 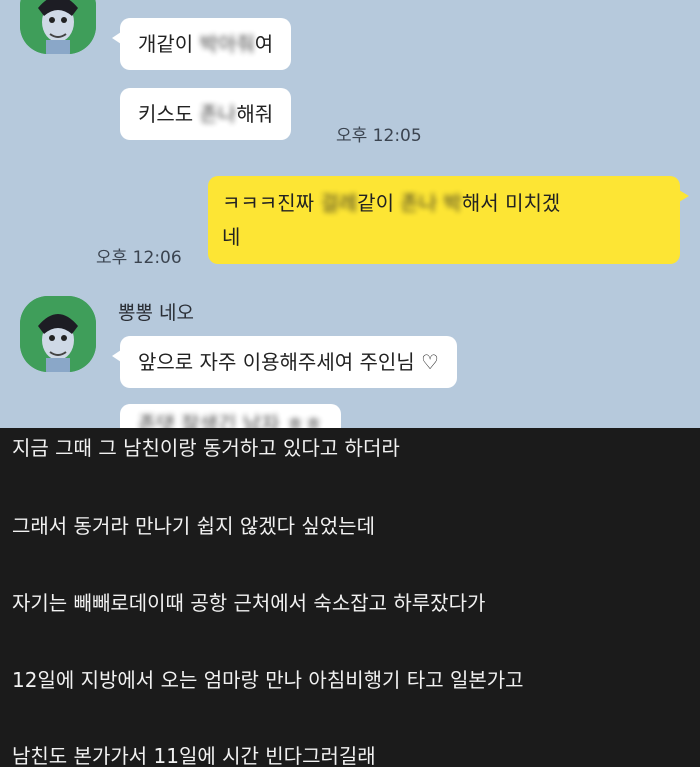 I want to click on post-line: 자기는 빼빼로데이때 공항 근처에서 숙소잡고 하루잤다가, so click(x=249, y=603).